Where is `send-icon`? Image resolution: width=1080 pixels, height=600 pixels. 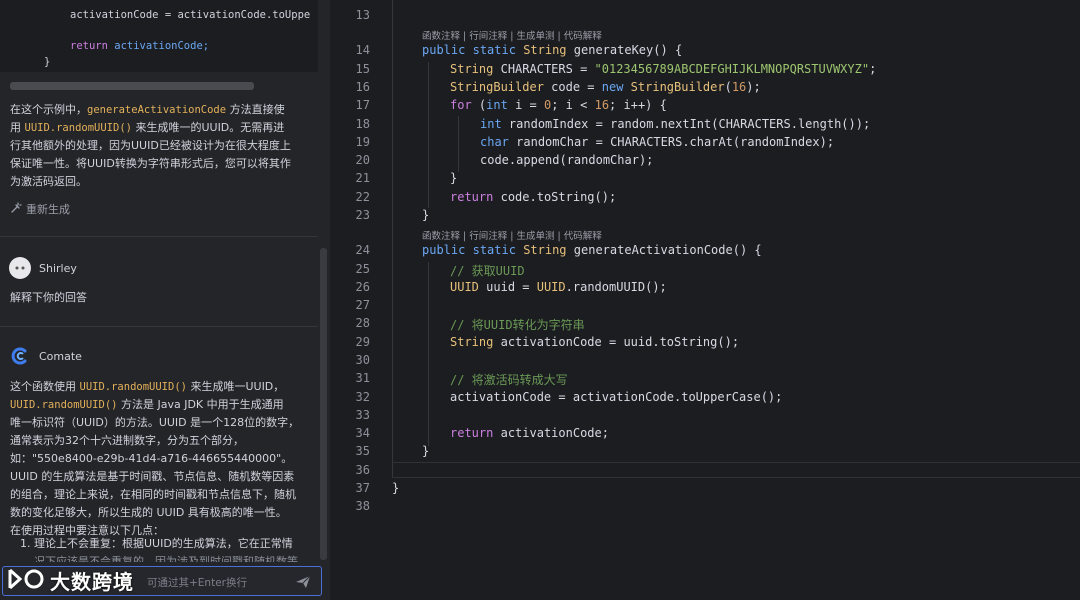 send-icon is located at coordinates (303, 583).